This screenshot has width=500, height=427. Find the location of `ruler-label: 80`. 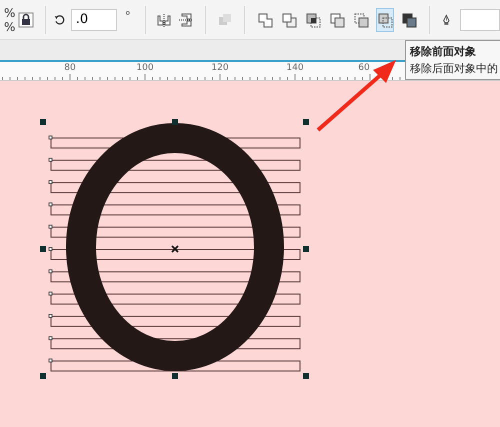

ruler-label: 80 is located at coordinates (70, 68).